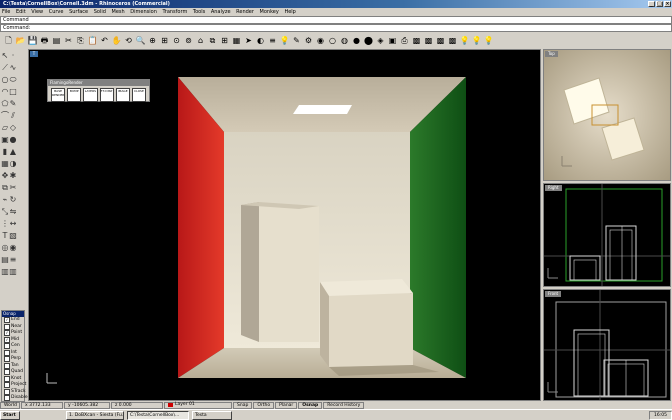 Image resolution: width=672 pixels, height=420 pixels. What do you see at coordinates (5, 116) in the screenshot?
I see `fillet-icon: ⌒` at bounding box center [5, 116].